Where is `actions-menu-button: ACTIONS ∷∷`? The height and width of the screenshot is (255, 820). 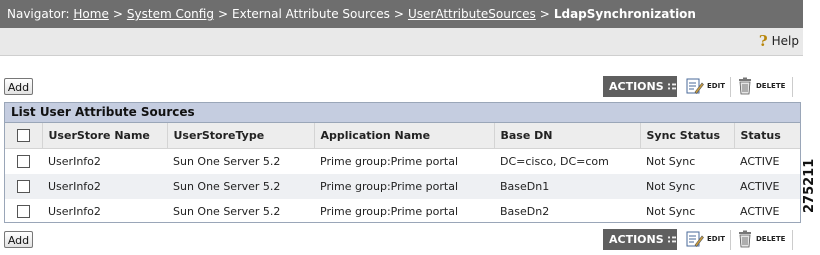
actions-menu-button: ACTIONS ∷∷ is located at coordinates (642, 86).